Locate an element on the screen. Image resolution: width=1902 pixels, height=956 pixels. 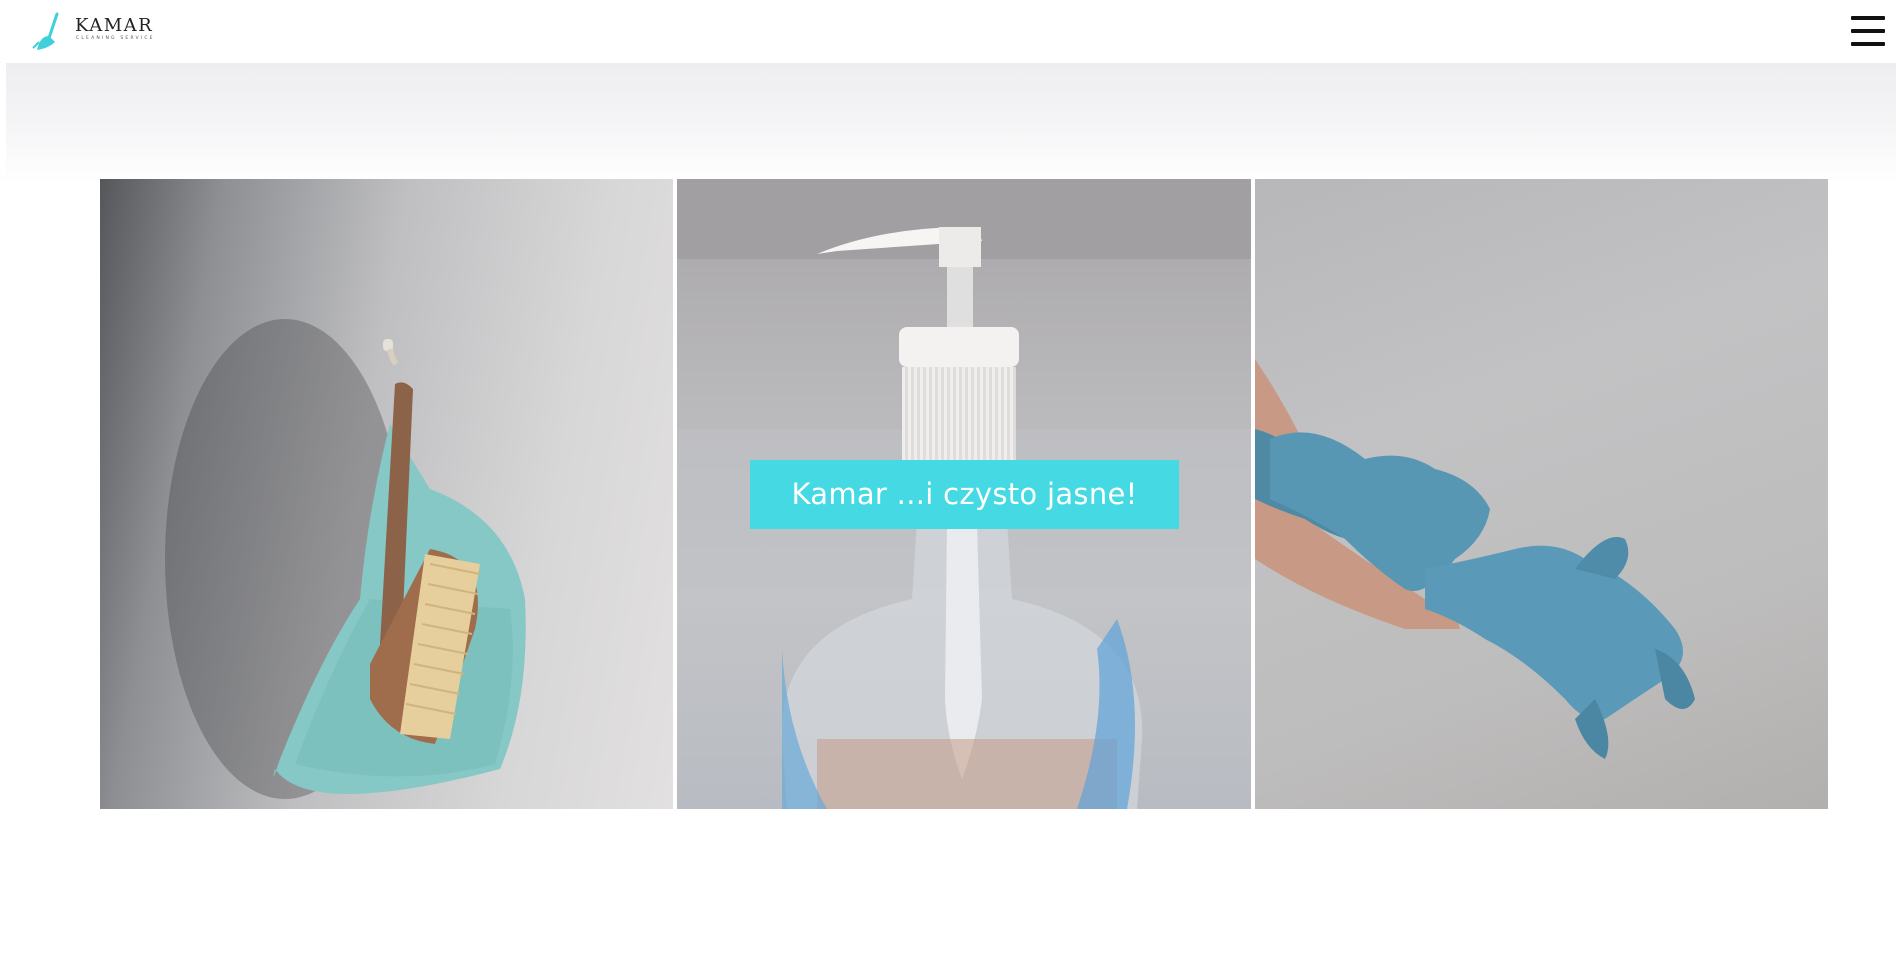
header-shadow is located at coordinates (951, 123).